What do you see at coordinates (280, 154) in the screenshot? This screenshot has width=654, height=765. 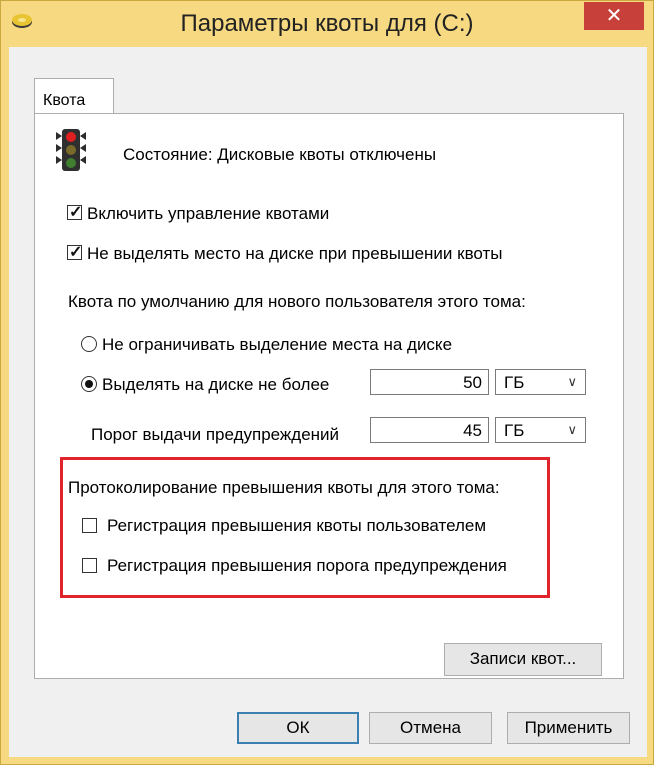 I see `quota-status-text: Состояние: Дисковые квоты отключены` at bounding box center [280, 154].